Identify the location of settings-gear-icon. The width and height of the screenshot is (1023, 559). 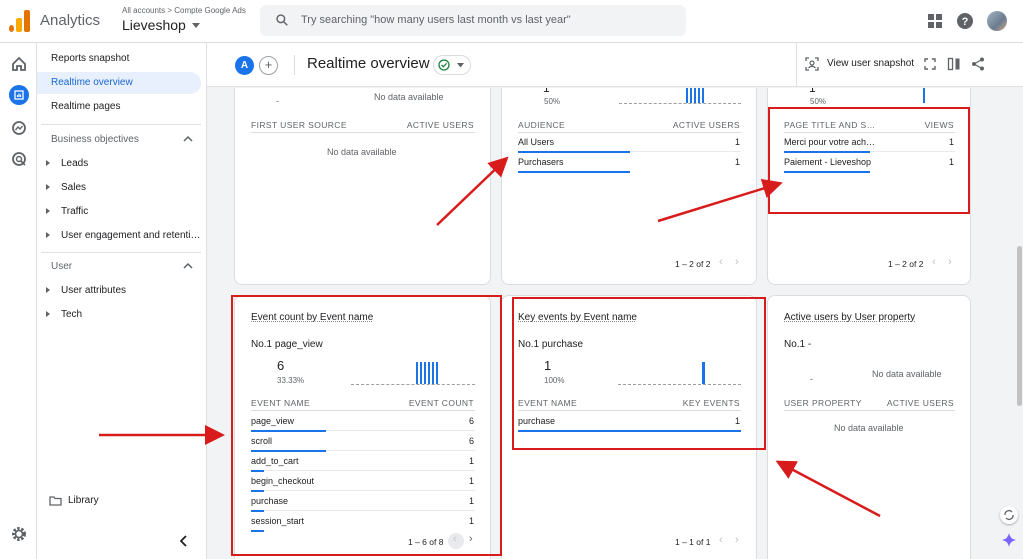
(19, 534).